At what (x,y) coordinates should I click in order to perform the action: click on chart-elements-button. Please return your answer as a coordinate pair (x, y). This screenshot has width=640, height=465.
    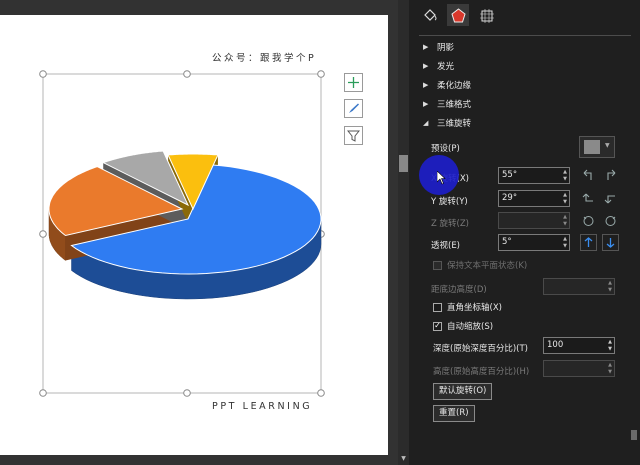
    Looking at the image, I should click on (353, 82).